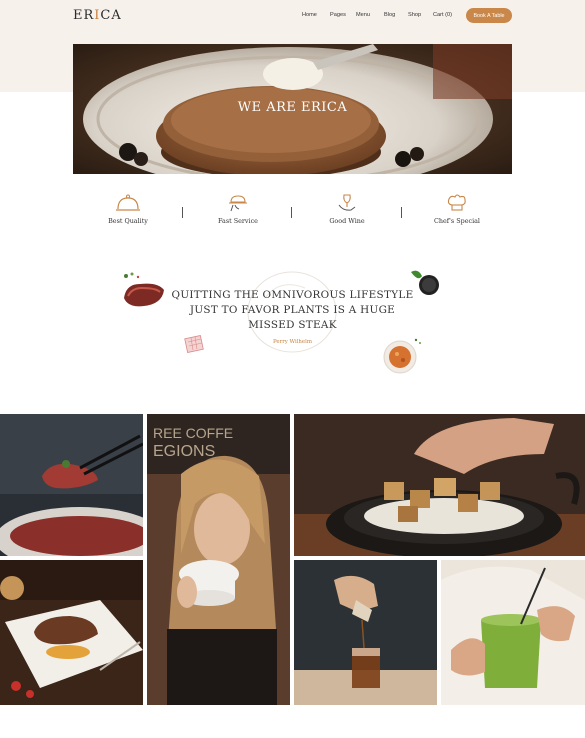  What do you see at coordinates (347, 221) in the screenshot?
I see `feature-label: Good Wine` at bounding box center [347, 221].